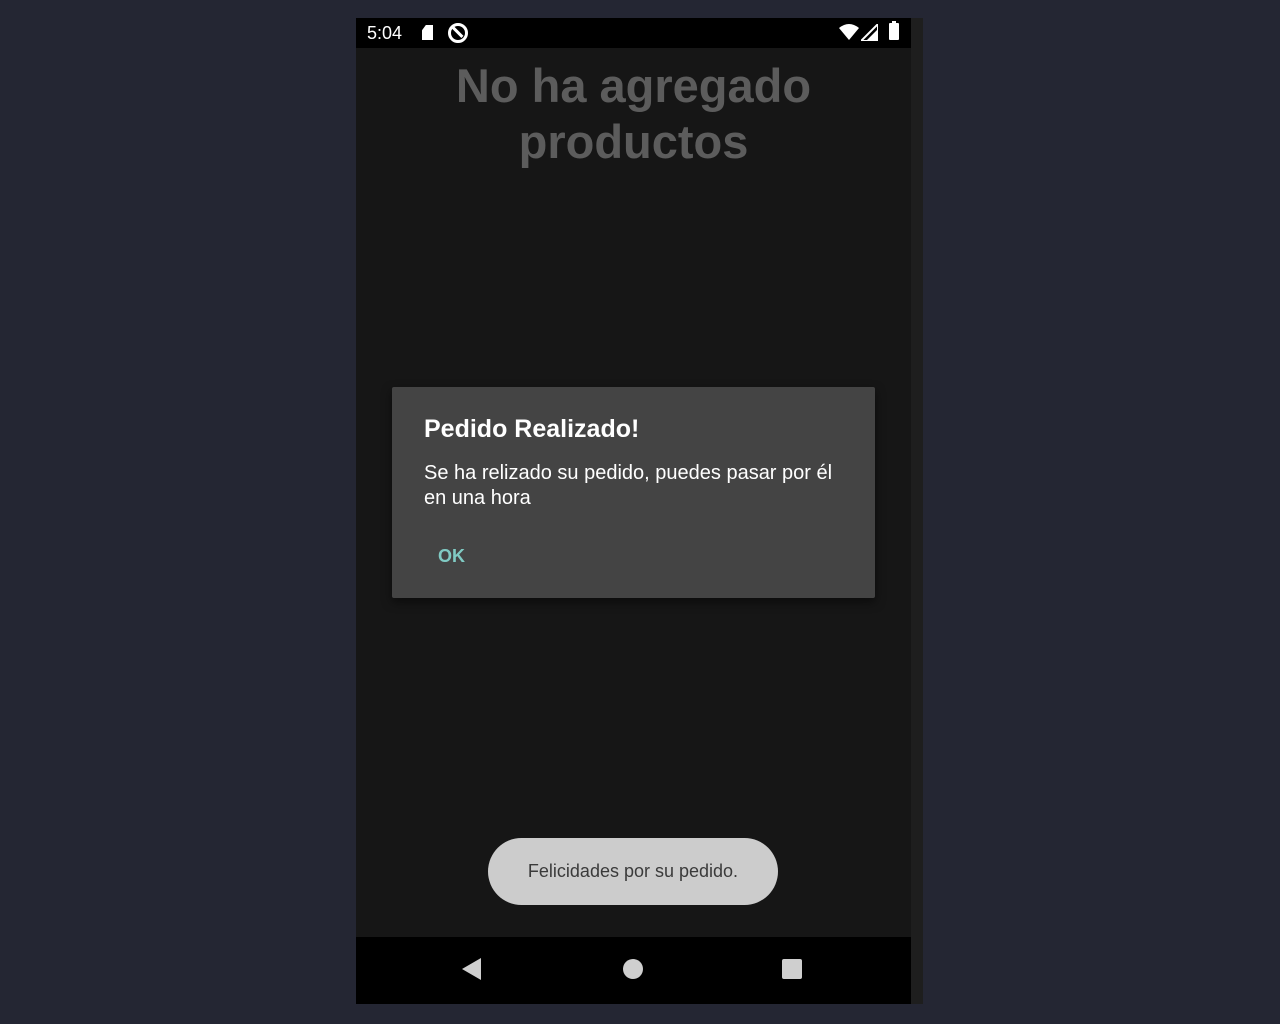 The height and width of the screenshot is (1024, 1280). What do you see at coordinates (894, 30) in the screenshot?
I see `battery-icon` at bounding box center [894, 30].